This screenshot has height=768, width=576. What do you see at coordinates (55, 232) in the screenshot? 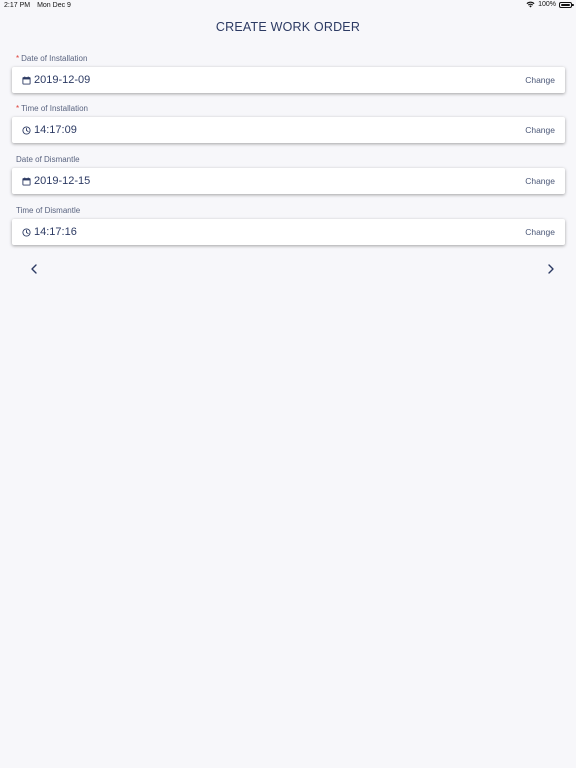
I see `field-value: 14:17:16` at bounding box center [55, 232].